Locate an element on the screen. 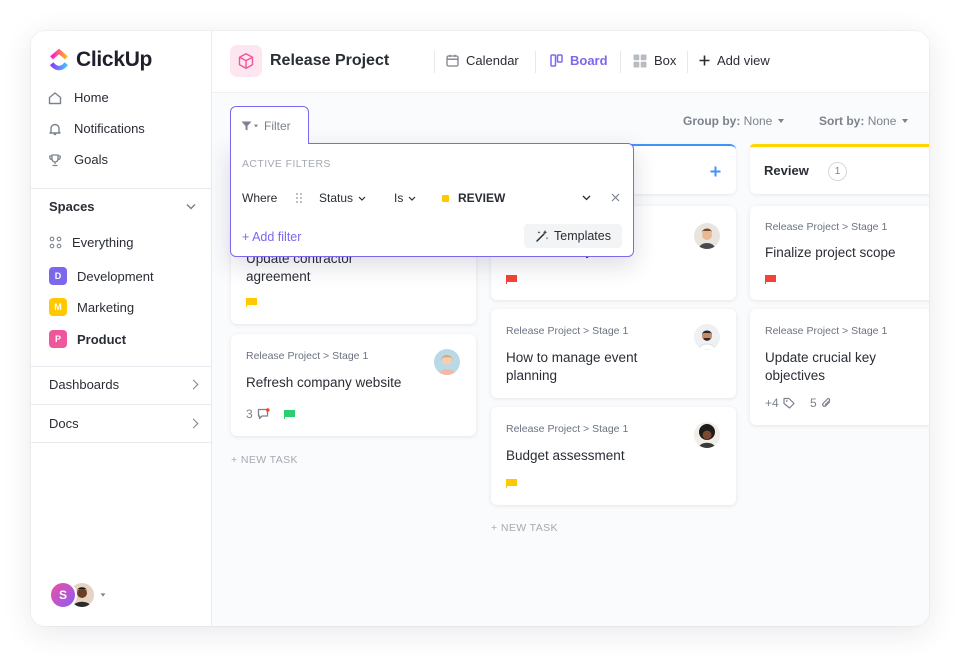 This screenshot has width=960, height=657. home-icon is located at coordinates (55, 97).